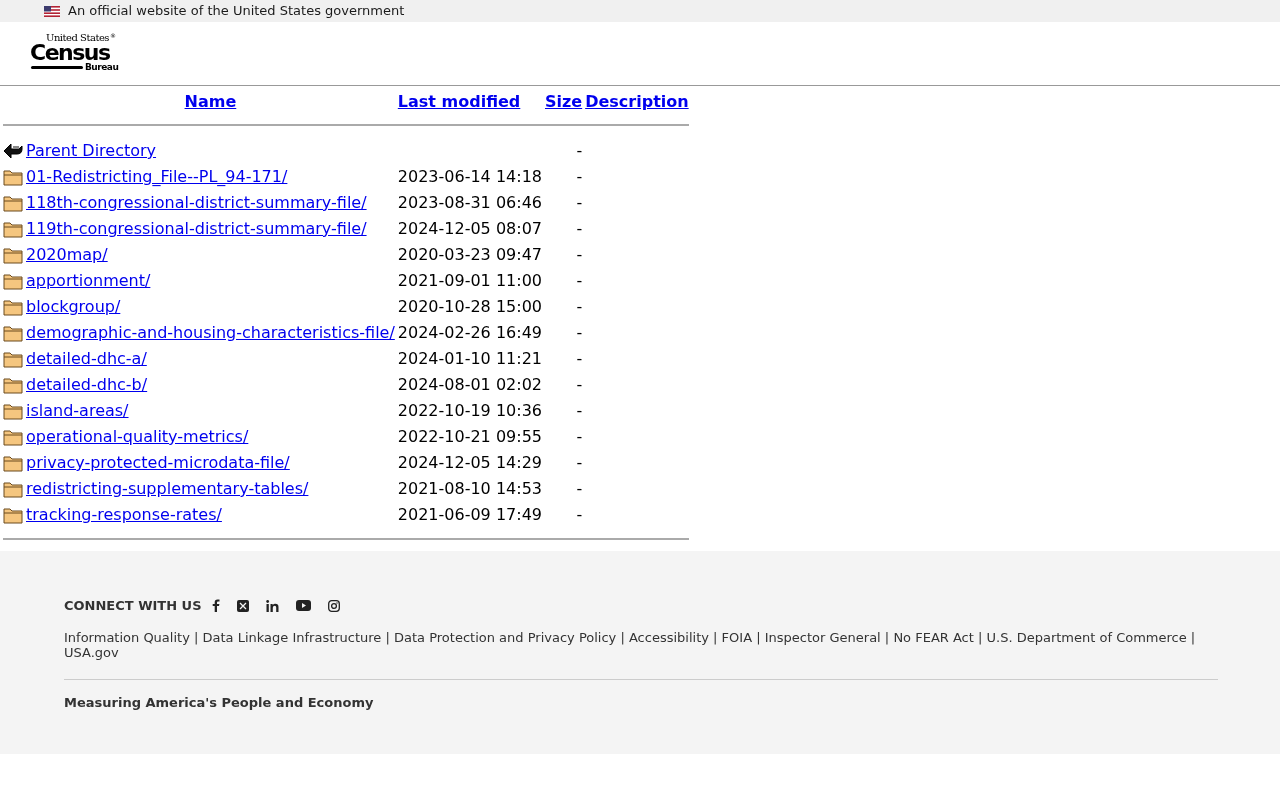 The width and height of the screenshot is (1280, 800). What do you see at coordinates (242, 605) in the screenshot?
I see `x-icon` at bounding box center [242, 605].